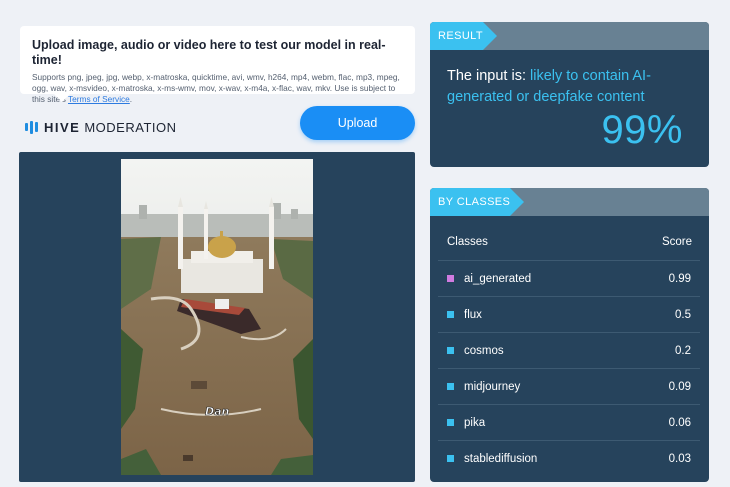 This screenshot has width=730, height=487. What do you see at coordinates (569, 458) in the screenshot?
I see `class-row-stablediffusion: stablediffusion 0.03` at bounding box center [569, 458].